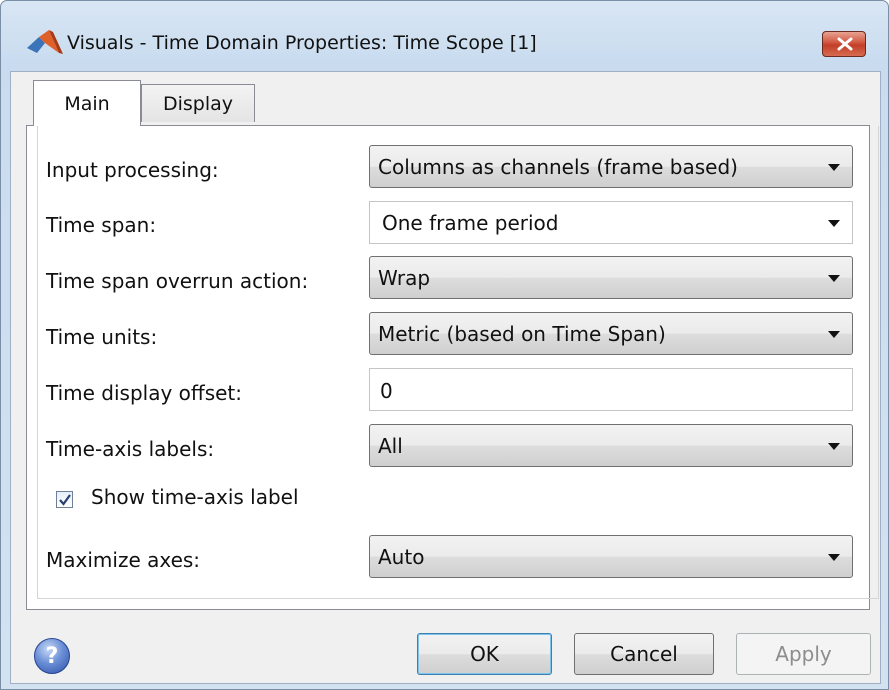 The image size is (889, 690). Describe the element at coordinates (611, 389) in the screenshot. I see `display-offset-input: 0` at that location.